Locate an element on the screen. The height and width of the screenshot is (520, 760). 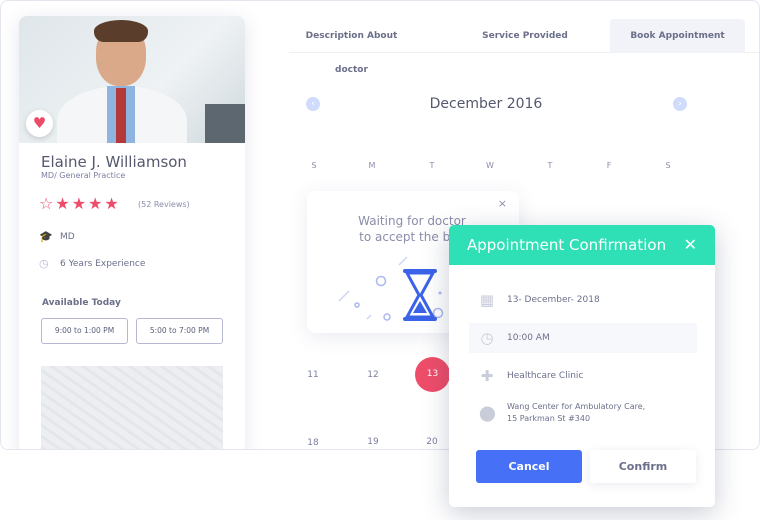
degree-label: MD is located at coordinates (67, 236).